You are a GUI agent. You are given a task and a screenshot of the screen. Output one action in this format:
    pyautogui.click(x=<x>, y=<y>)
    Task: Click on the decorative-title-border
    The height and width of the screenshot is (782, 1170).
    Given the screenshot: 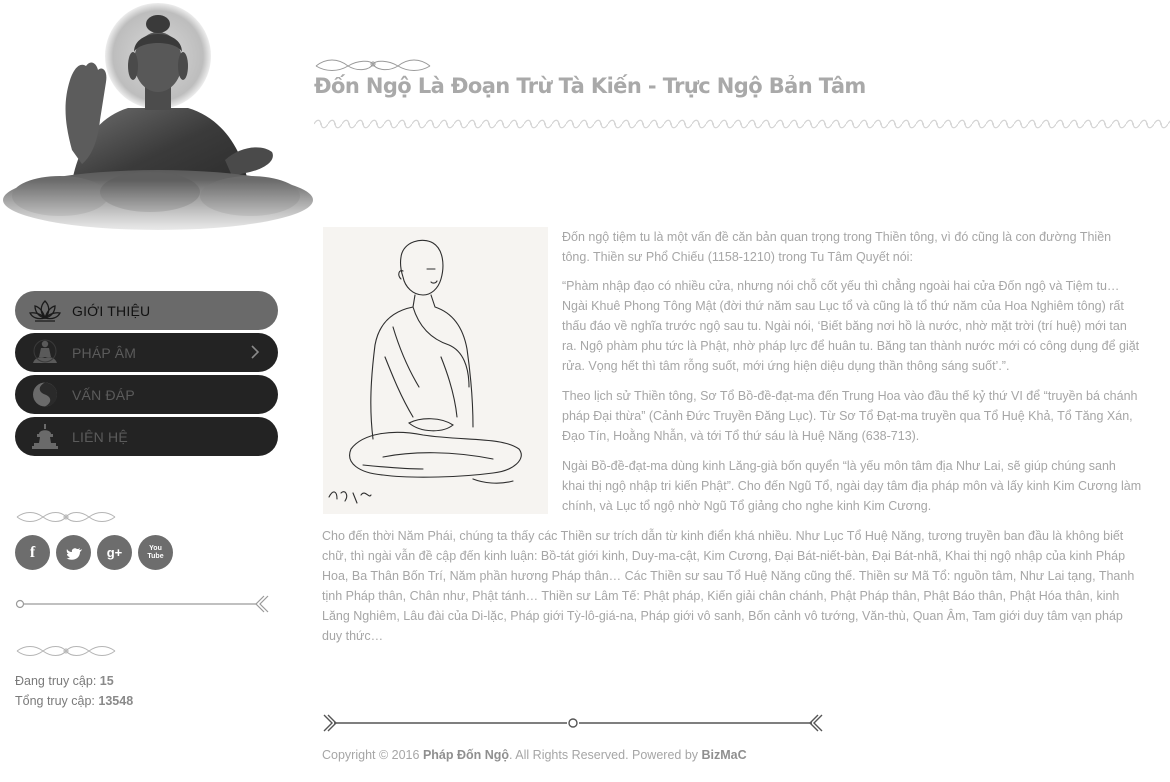 What is the action you would take?
    pyautogui.click(x=742, y=124)
    